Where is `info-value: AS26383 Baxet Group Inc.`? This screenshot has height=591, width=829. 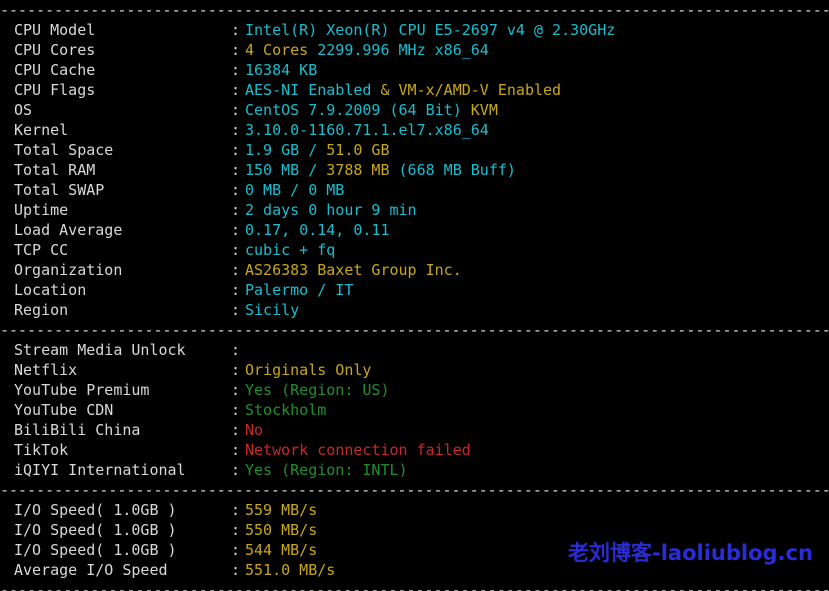
info-value: AS26383 Baxet Group Inc. is located at coordinates (353, 270).